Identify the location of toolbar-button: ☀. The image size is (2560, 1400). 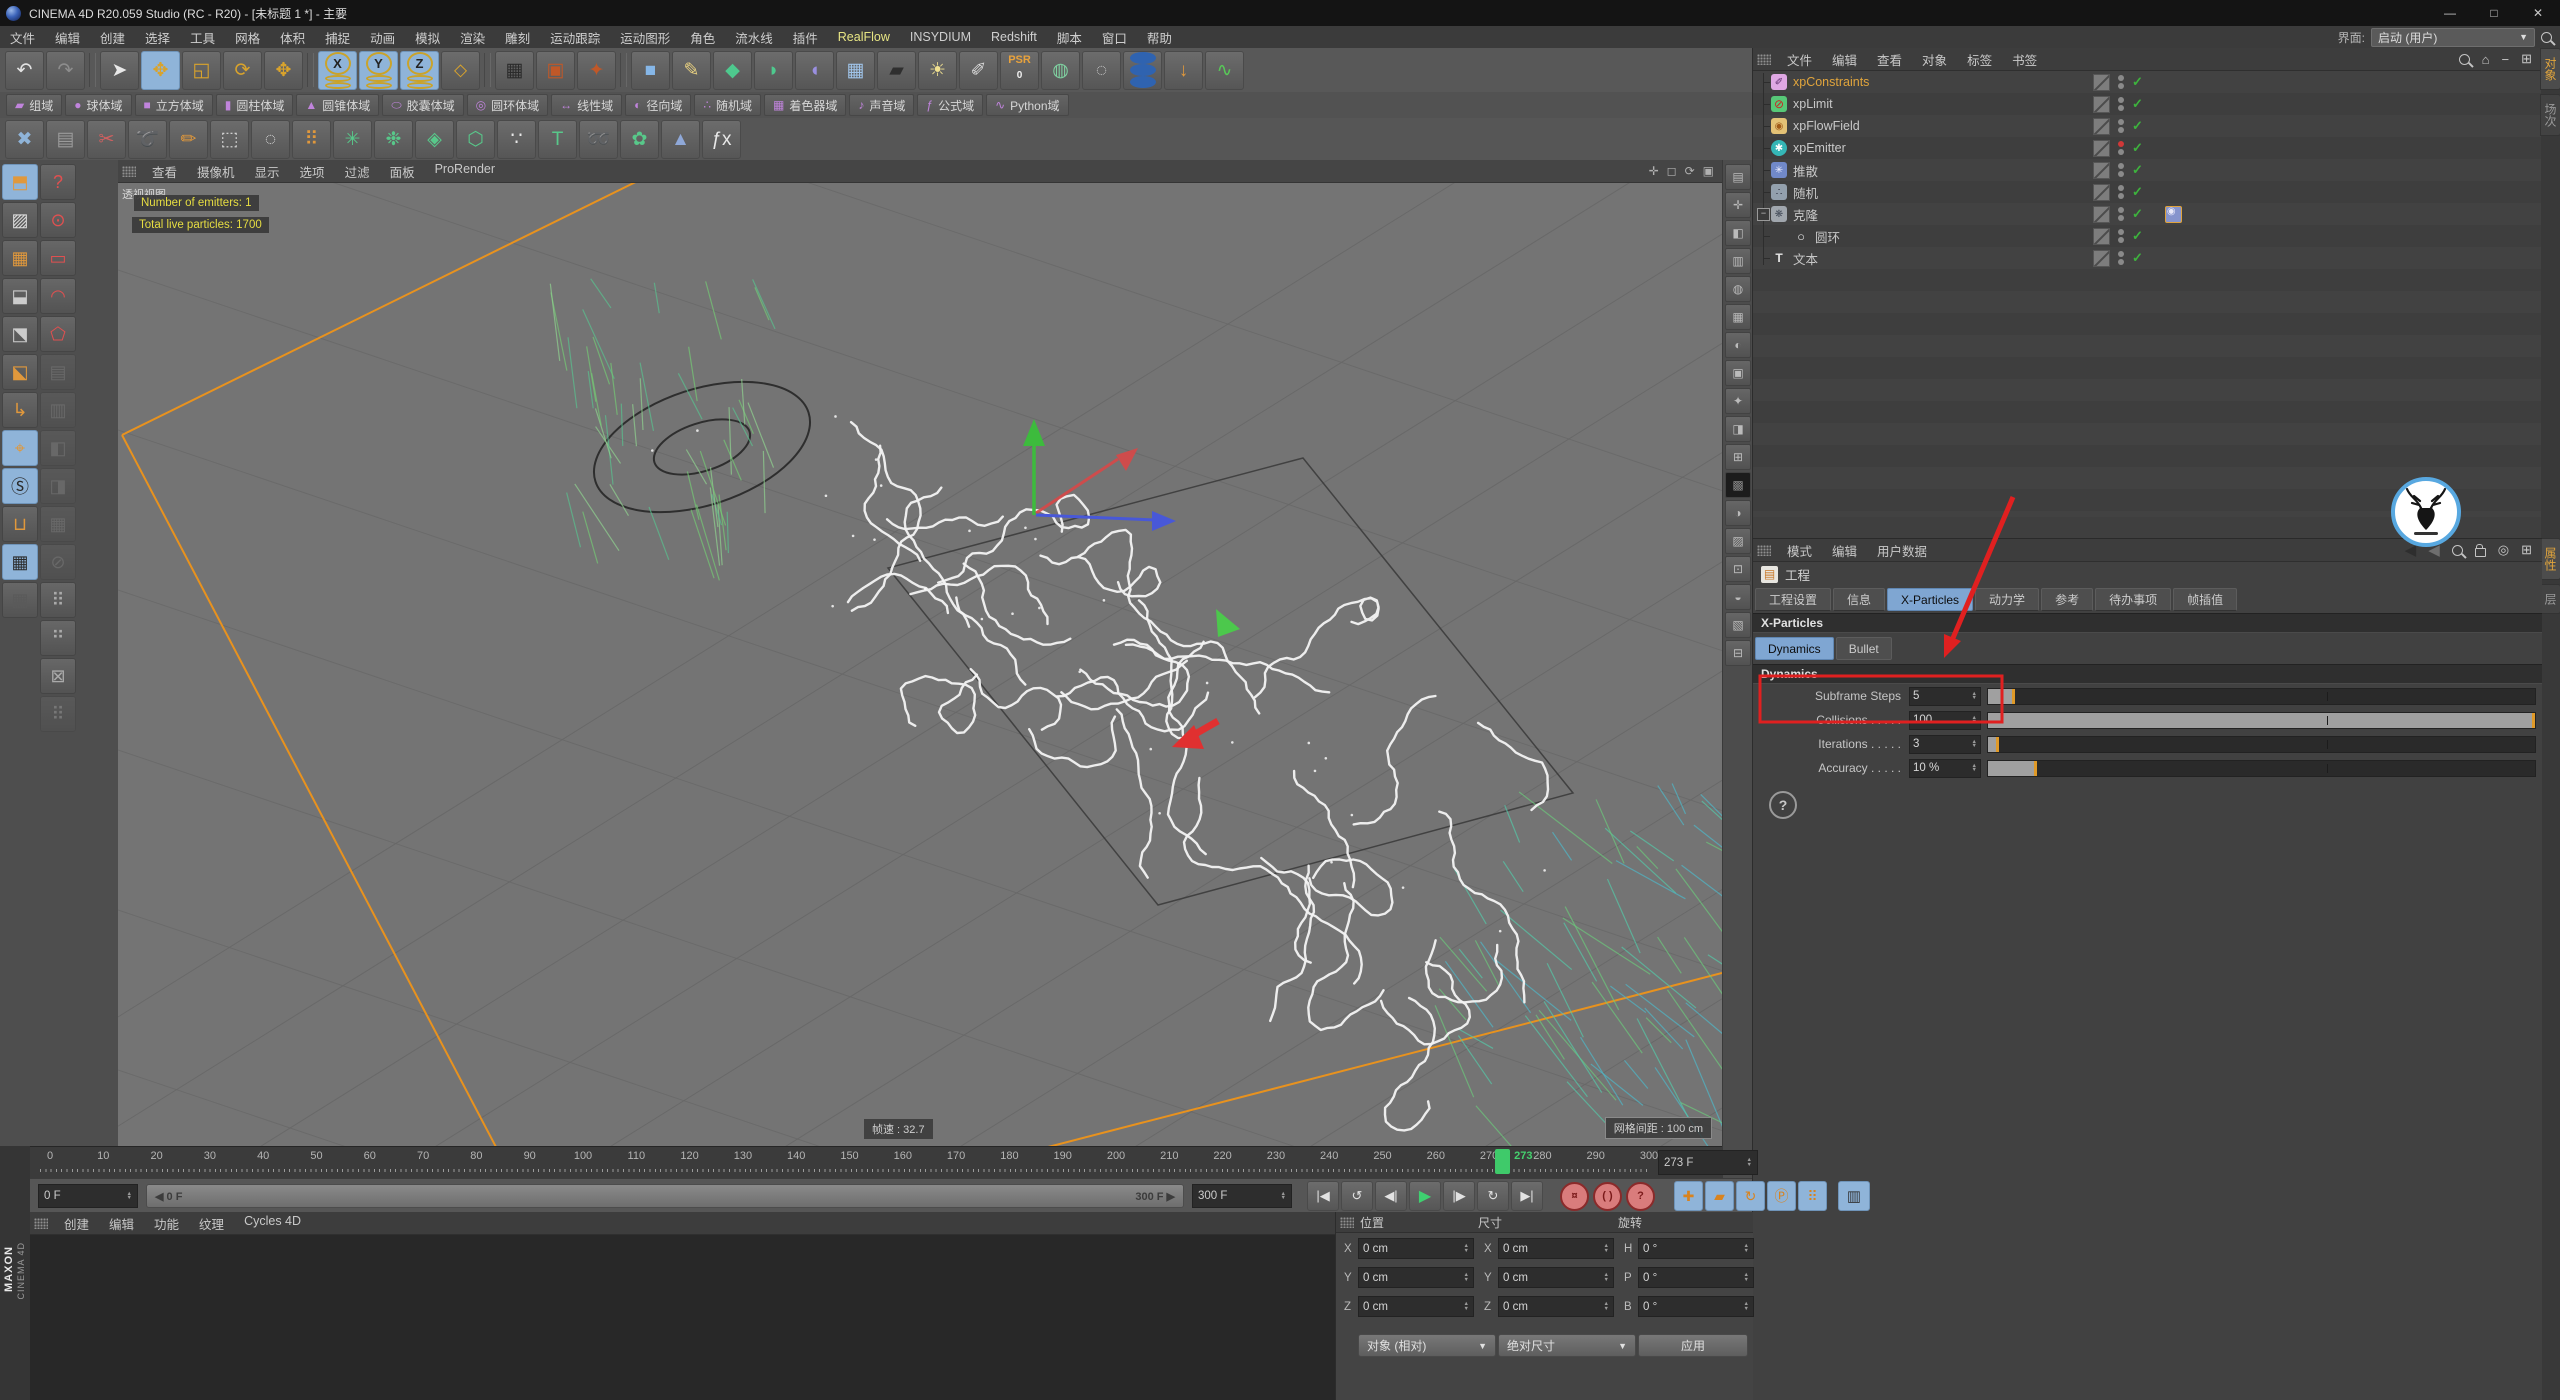
(937, 70).